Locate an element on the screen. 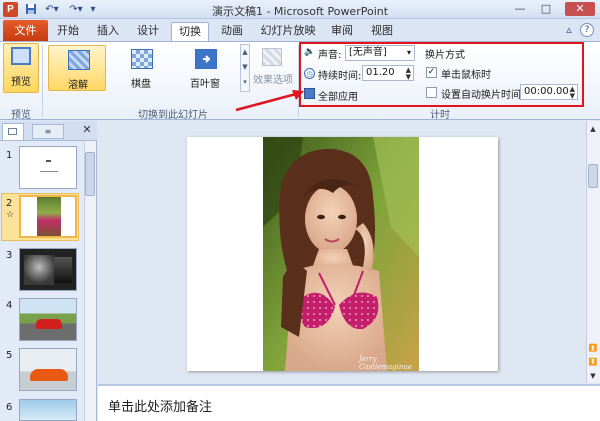 The height and width of the screenshot is (421, 600). scroll-down-icon: ▼ is located at coordinates (593, 376).